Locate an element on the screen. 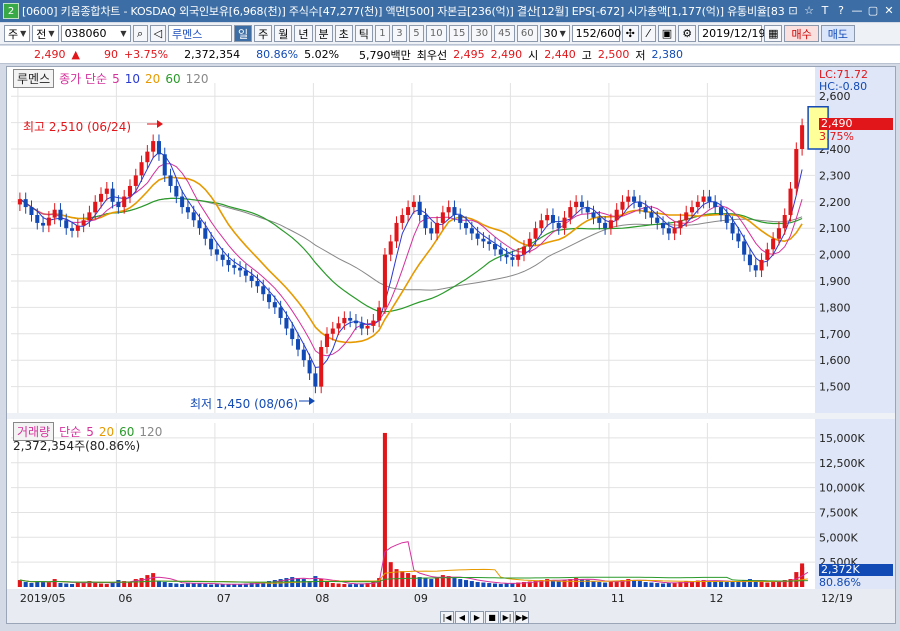 This screenshot has width=900, height=631. window-controls: ⊡ ☆ T ? — ▢ ✕ is located at coordinates (843, 11).